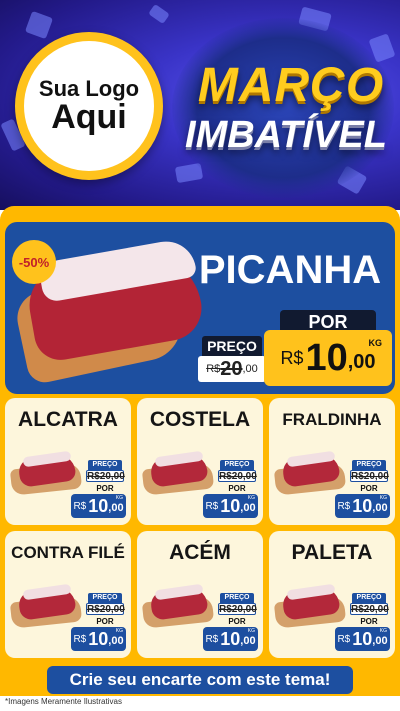  What do you see at coordinates (290, 270) in the screenshot?
I see `featured-product-name: PICANHA` at bounding box center [290, 270].